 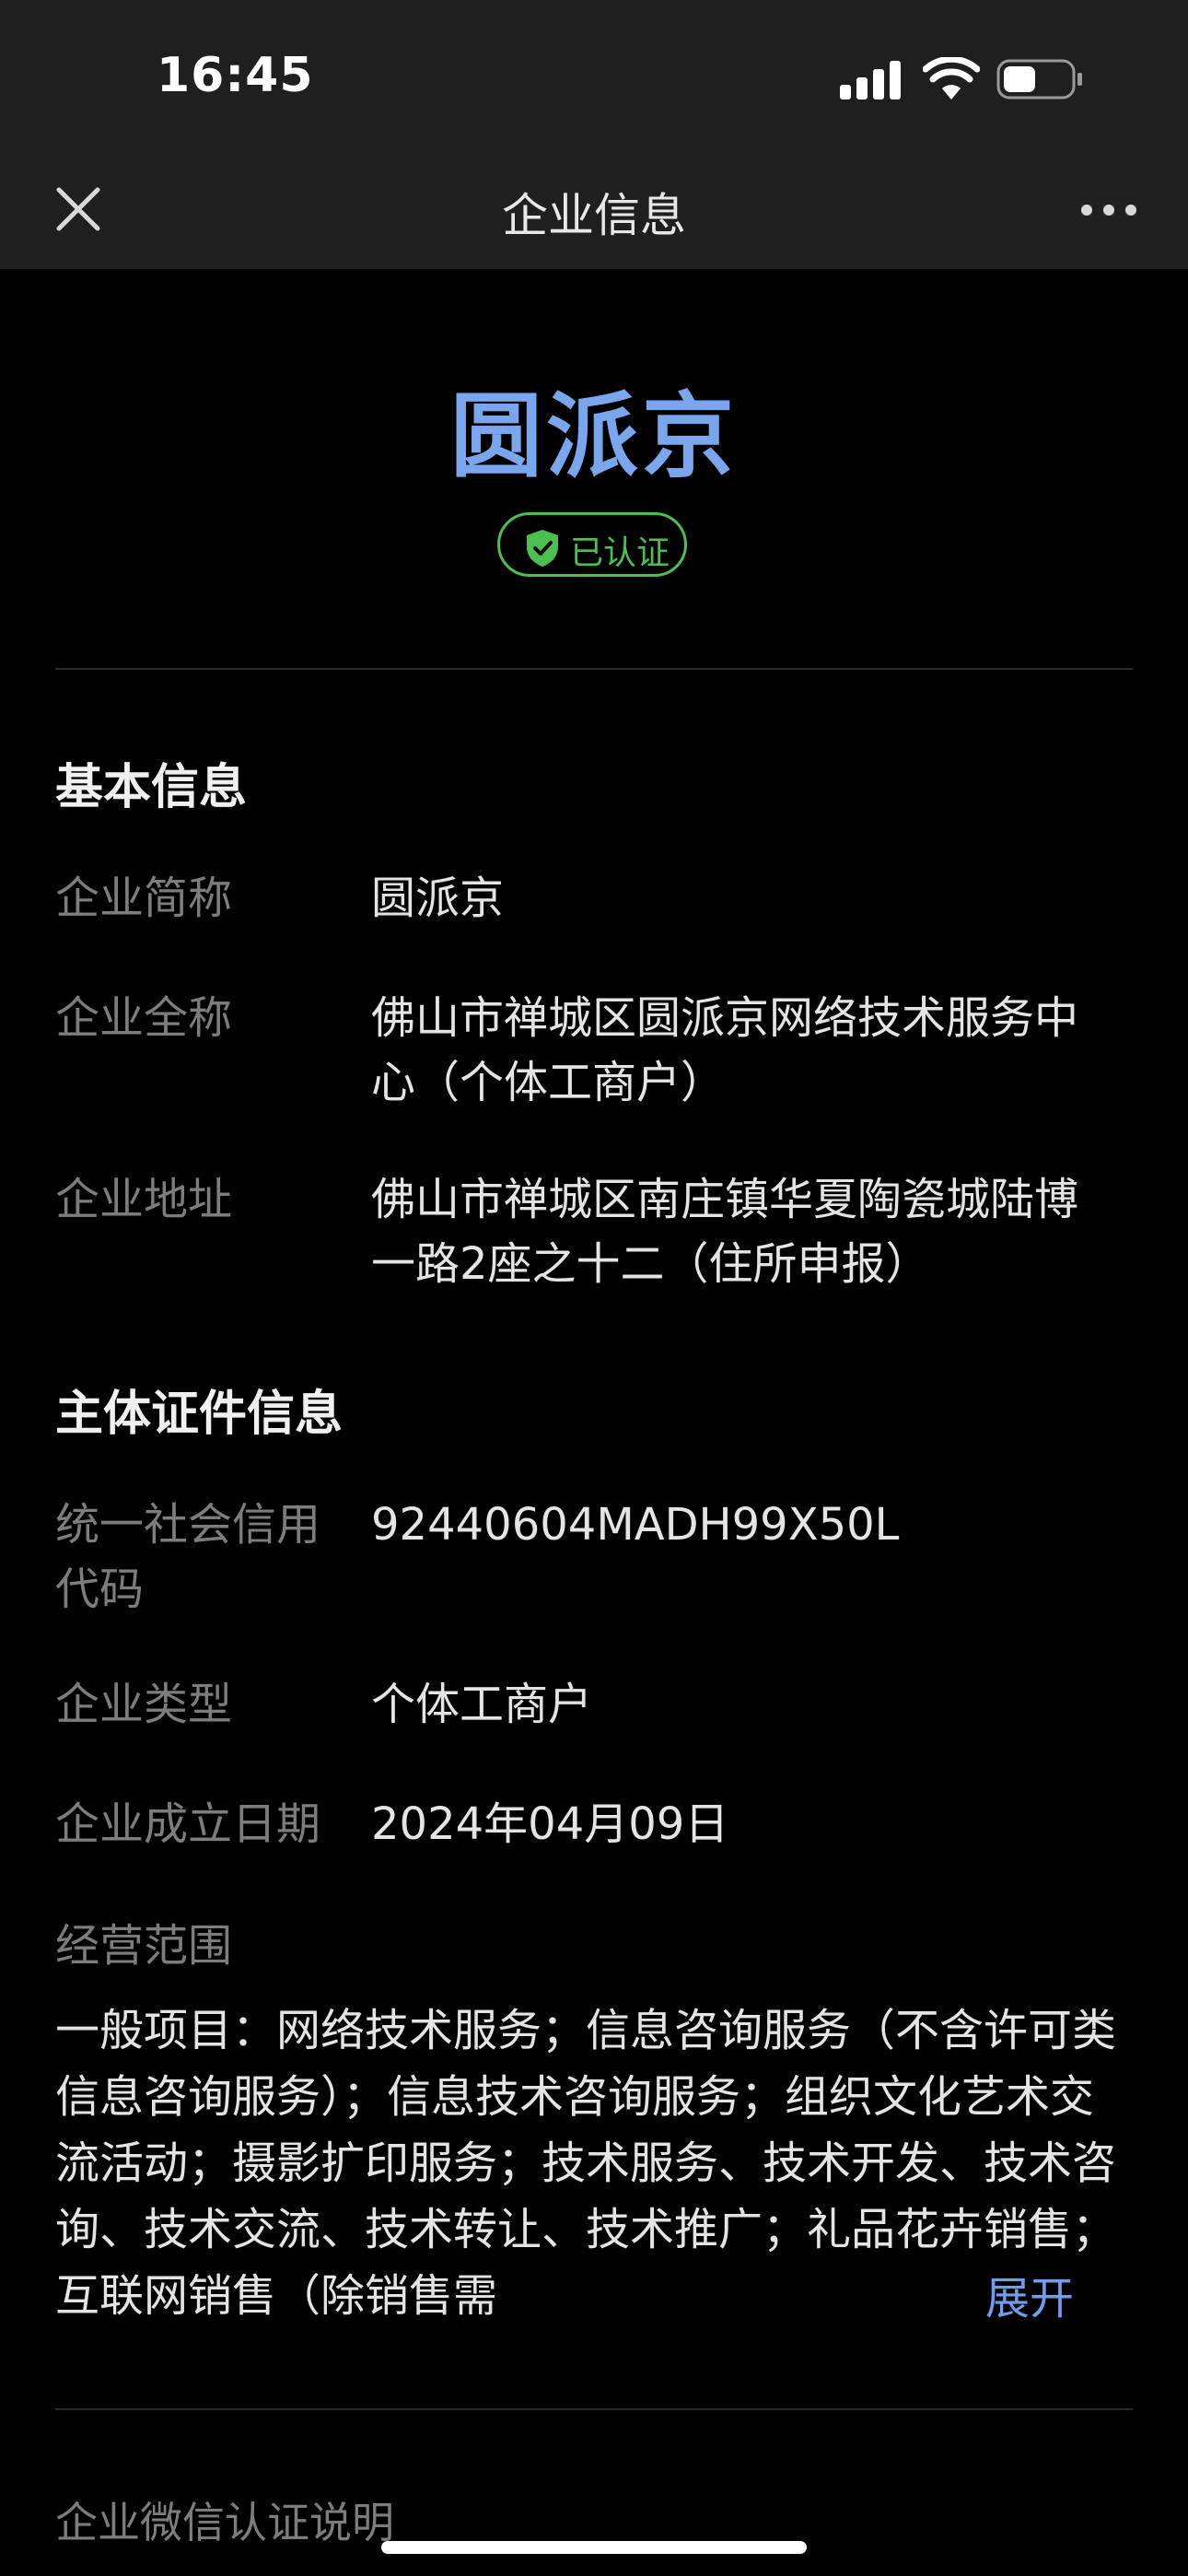 What do you see at coordinates (594, 436) in the screenshot?
I see `company-name: 圆派京` at bounding box center [594, 436].